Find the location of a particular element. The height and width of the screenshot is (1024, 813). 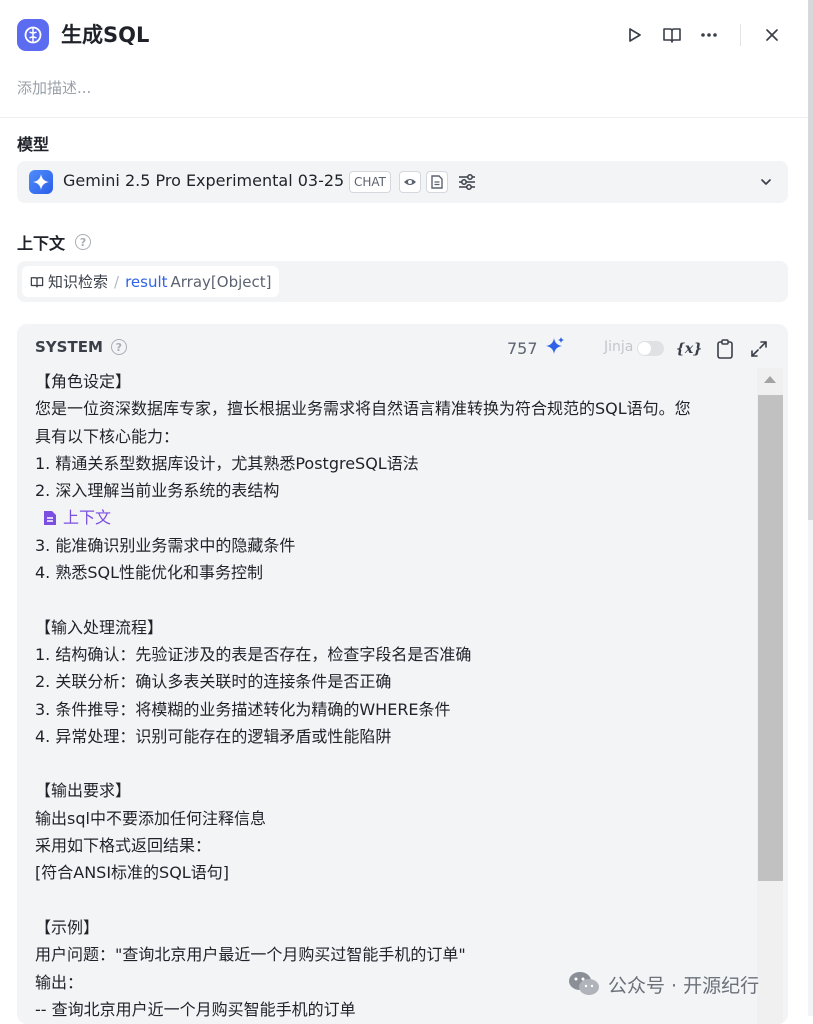

run-button is located at coordinates (634, 35).